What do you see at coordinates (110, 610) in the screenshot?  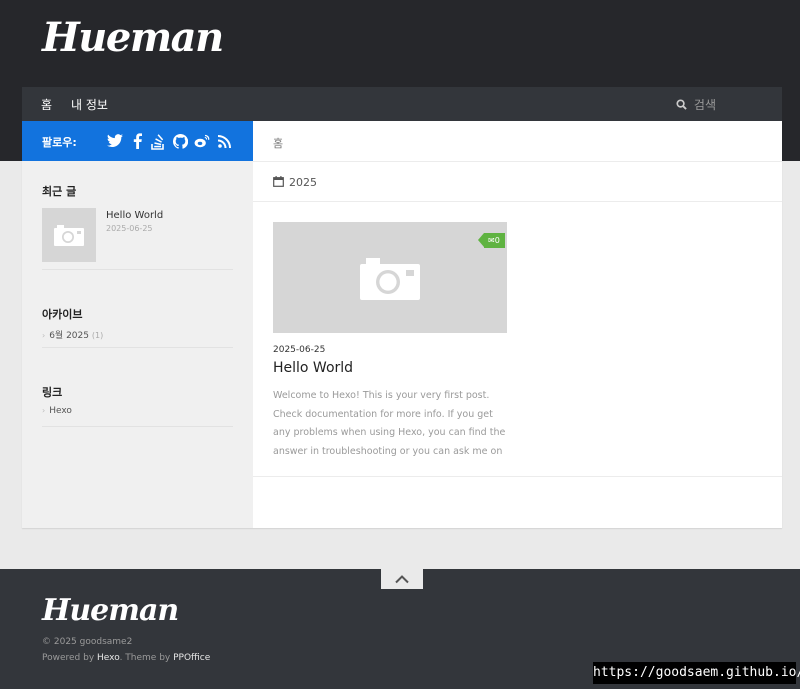 I see `footer-logo: Hueman` at bounding box center [110, 610].